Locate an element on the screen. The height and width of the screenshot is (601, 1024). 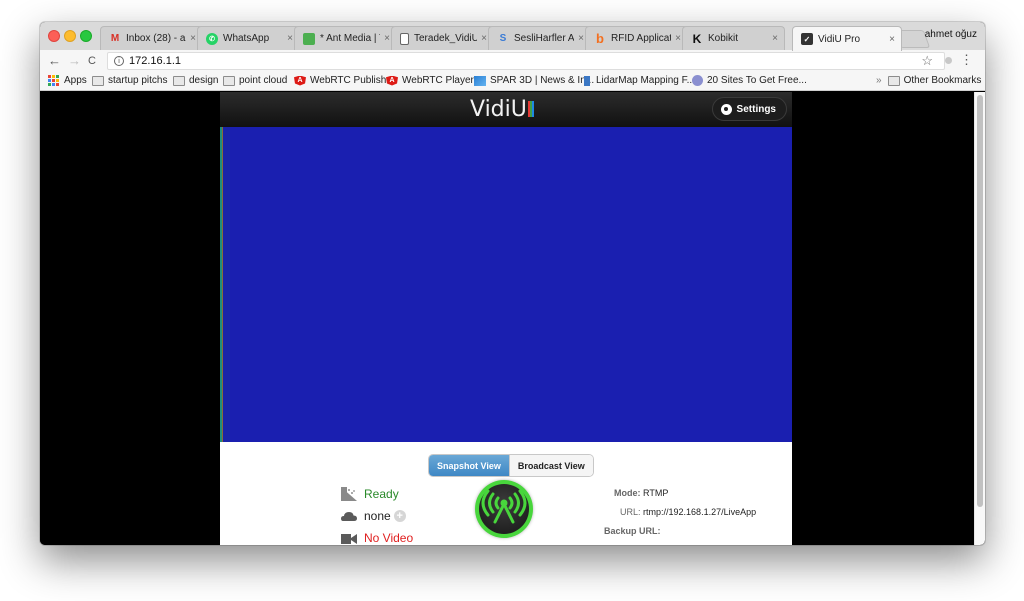
lidarmap-icon is located at coordinates (587, 80).